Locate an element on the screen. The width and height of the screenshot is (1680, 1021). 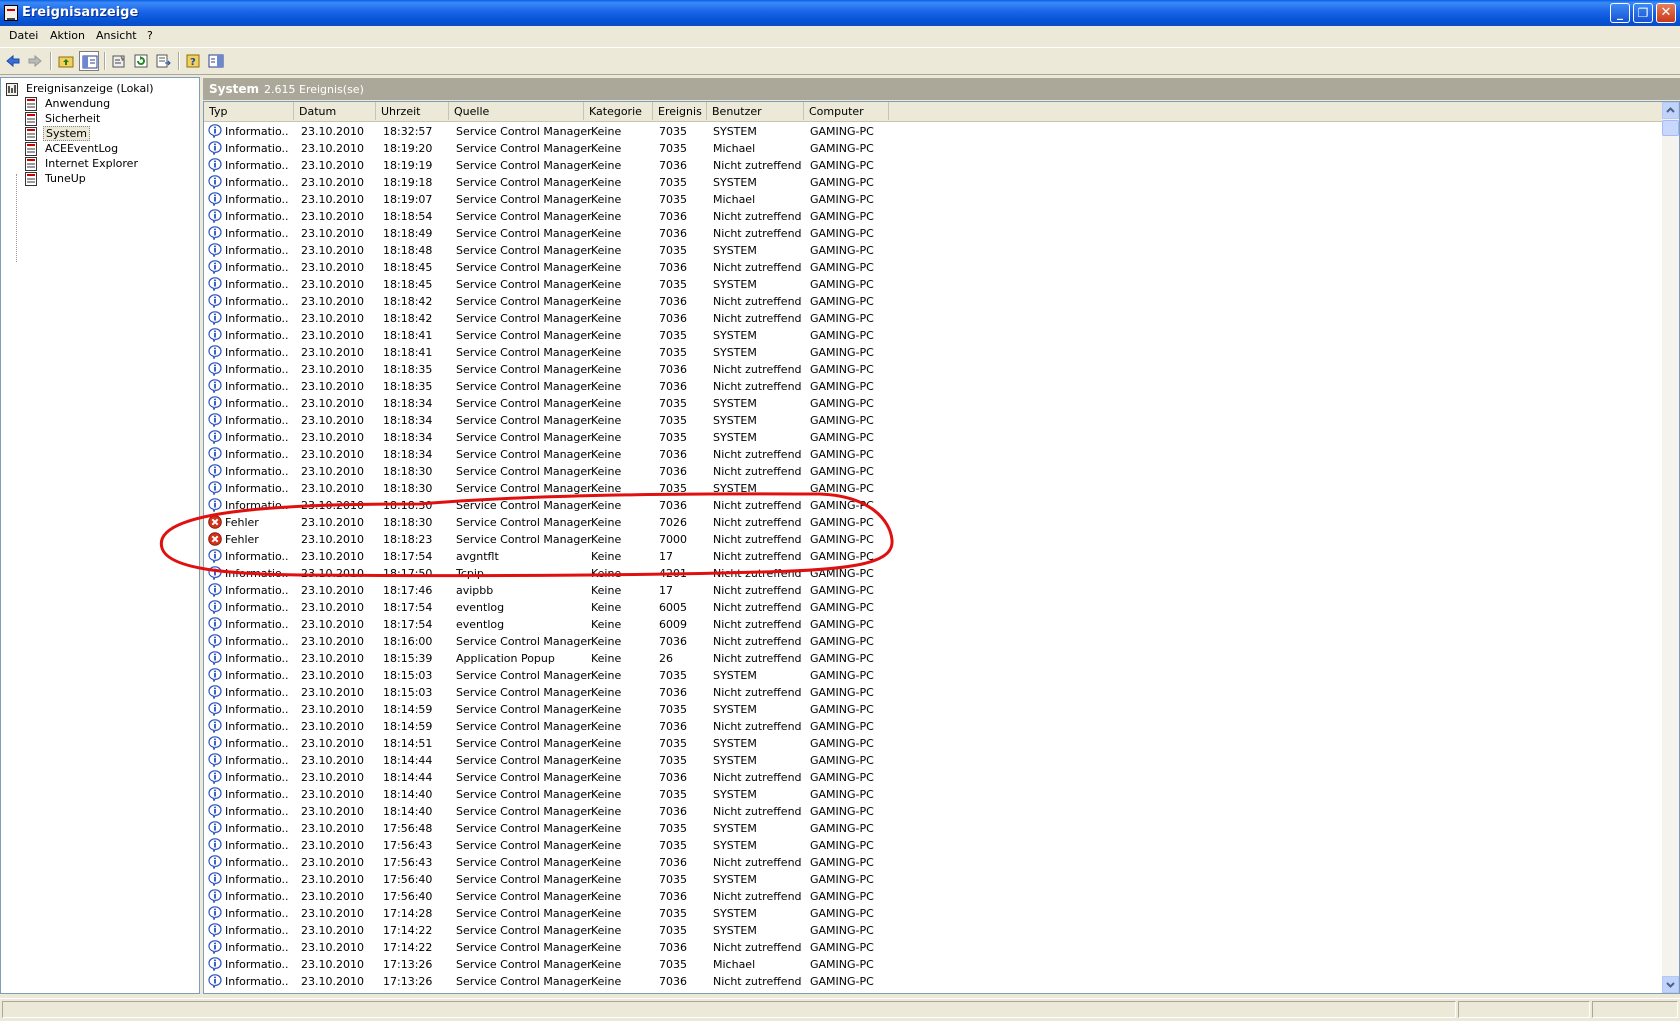
scroll-down-button is located at coordinates (1670, 984).